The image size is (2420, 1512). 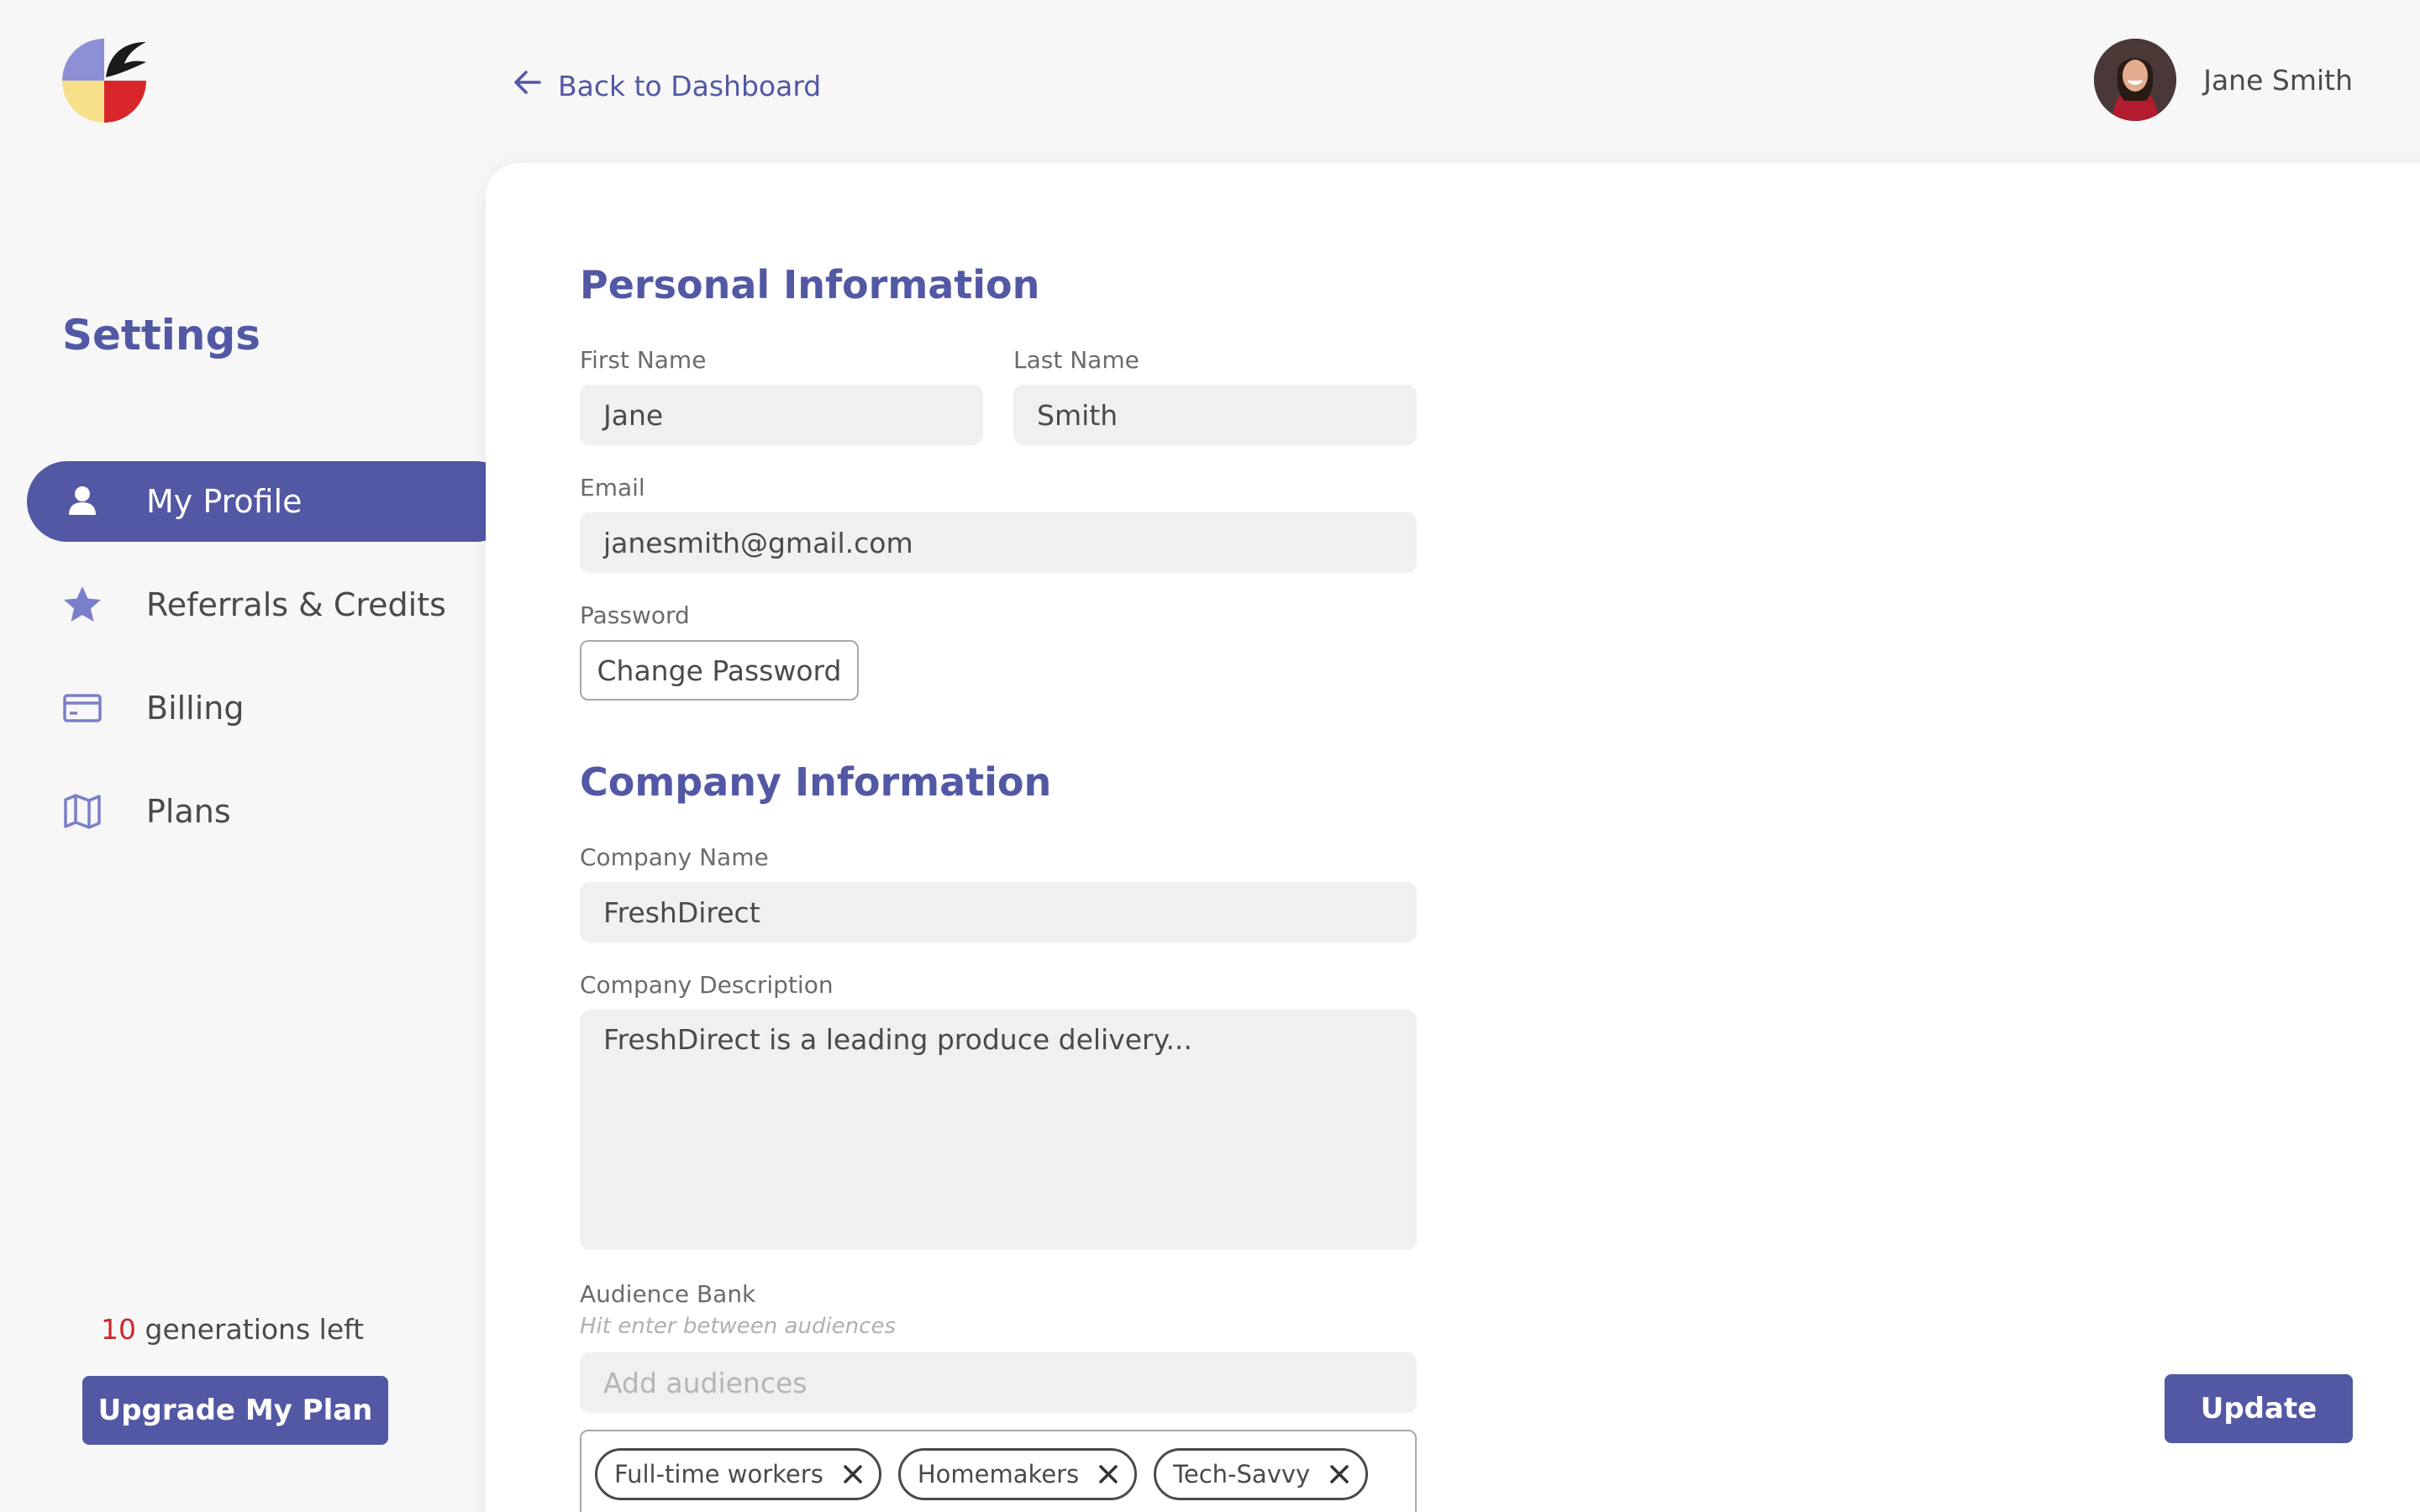 What do you see at coordinates (2259, 1408) in the screenshot?
I see `update-button: Update` at bounding box center [2259, 1408].